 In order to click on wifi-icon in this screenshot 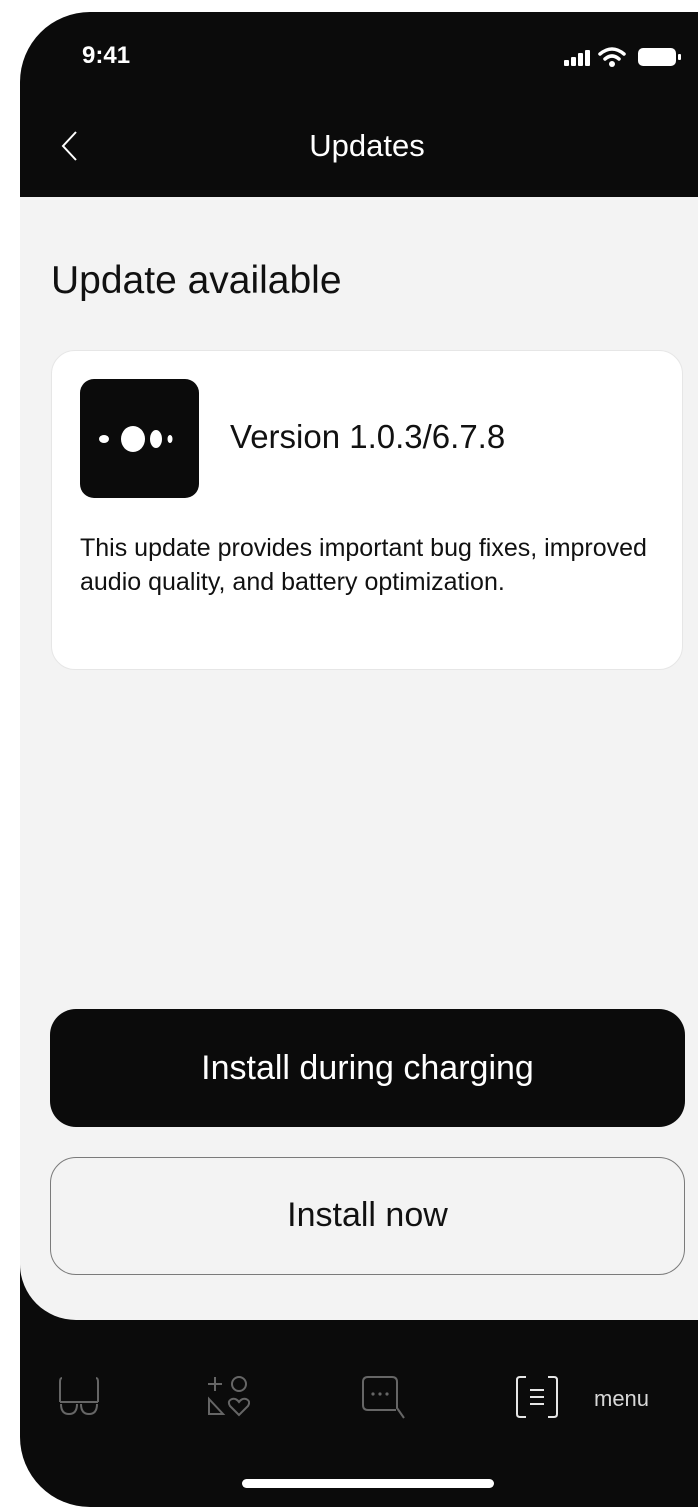, I will do `click(612, 57)`.